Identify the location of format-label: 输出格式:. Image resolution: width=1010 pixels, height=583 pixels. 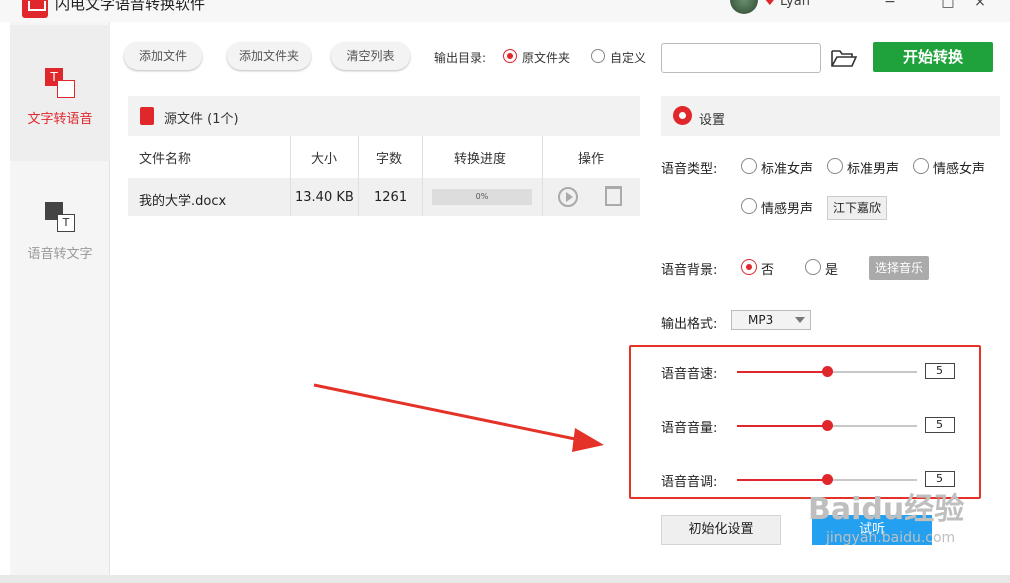
(689, 324).